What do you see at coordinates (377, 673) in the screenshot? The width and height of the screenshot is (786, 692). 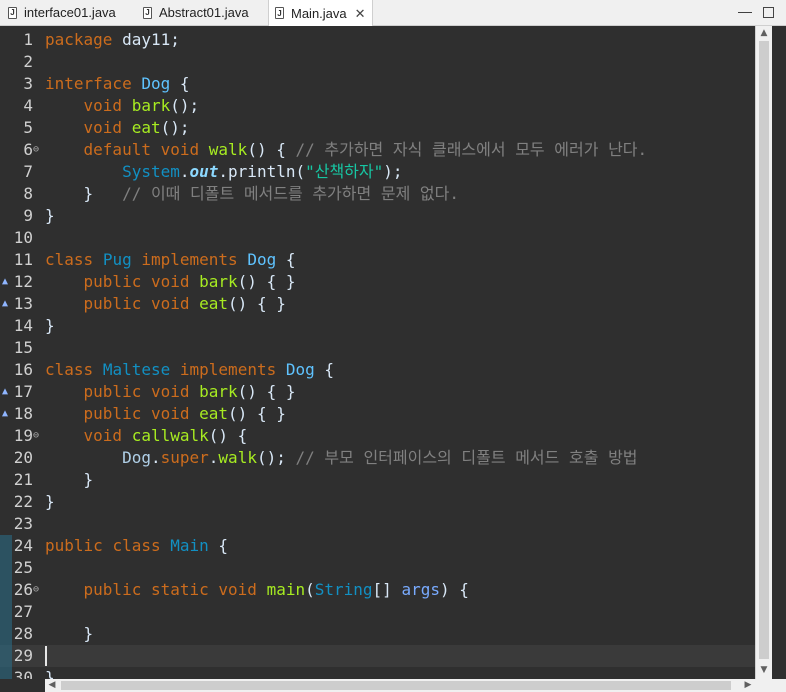 I see `code-line: 30}` at bounding box center [377, 673].